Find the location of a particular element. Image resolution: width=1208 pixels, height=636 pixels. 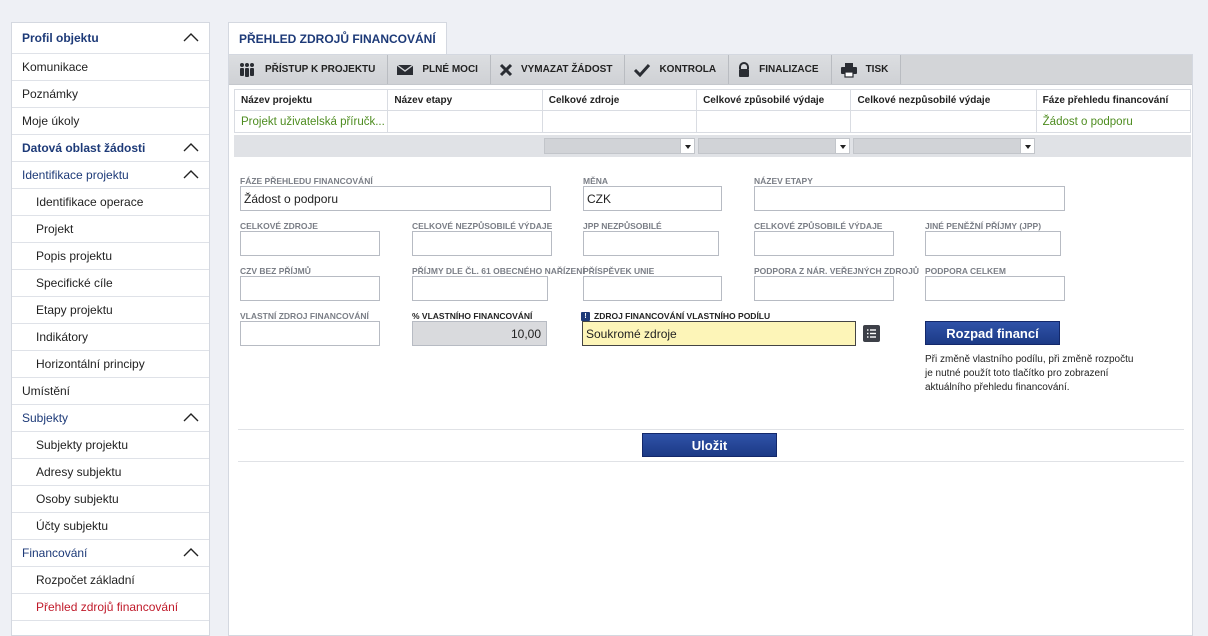

sidebar-item-p-ehled-zdroj-financov-n: Přehled zdrojů financování is located at coordinates (110, 607).